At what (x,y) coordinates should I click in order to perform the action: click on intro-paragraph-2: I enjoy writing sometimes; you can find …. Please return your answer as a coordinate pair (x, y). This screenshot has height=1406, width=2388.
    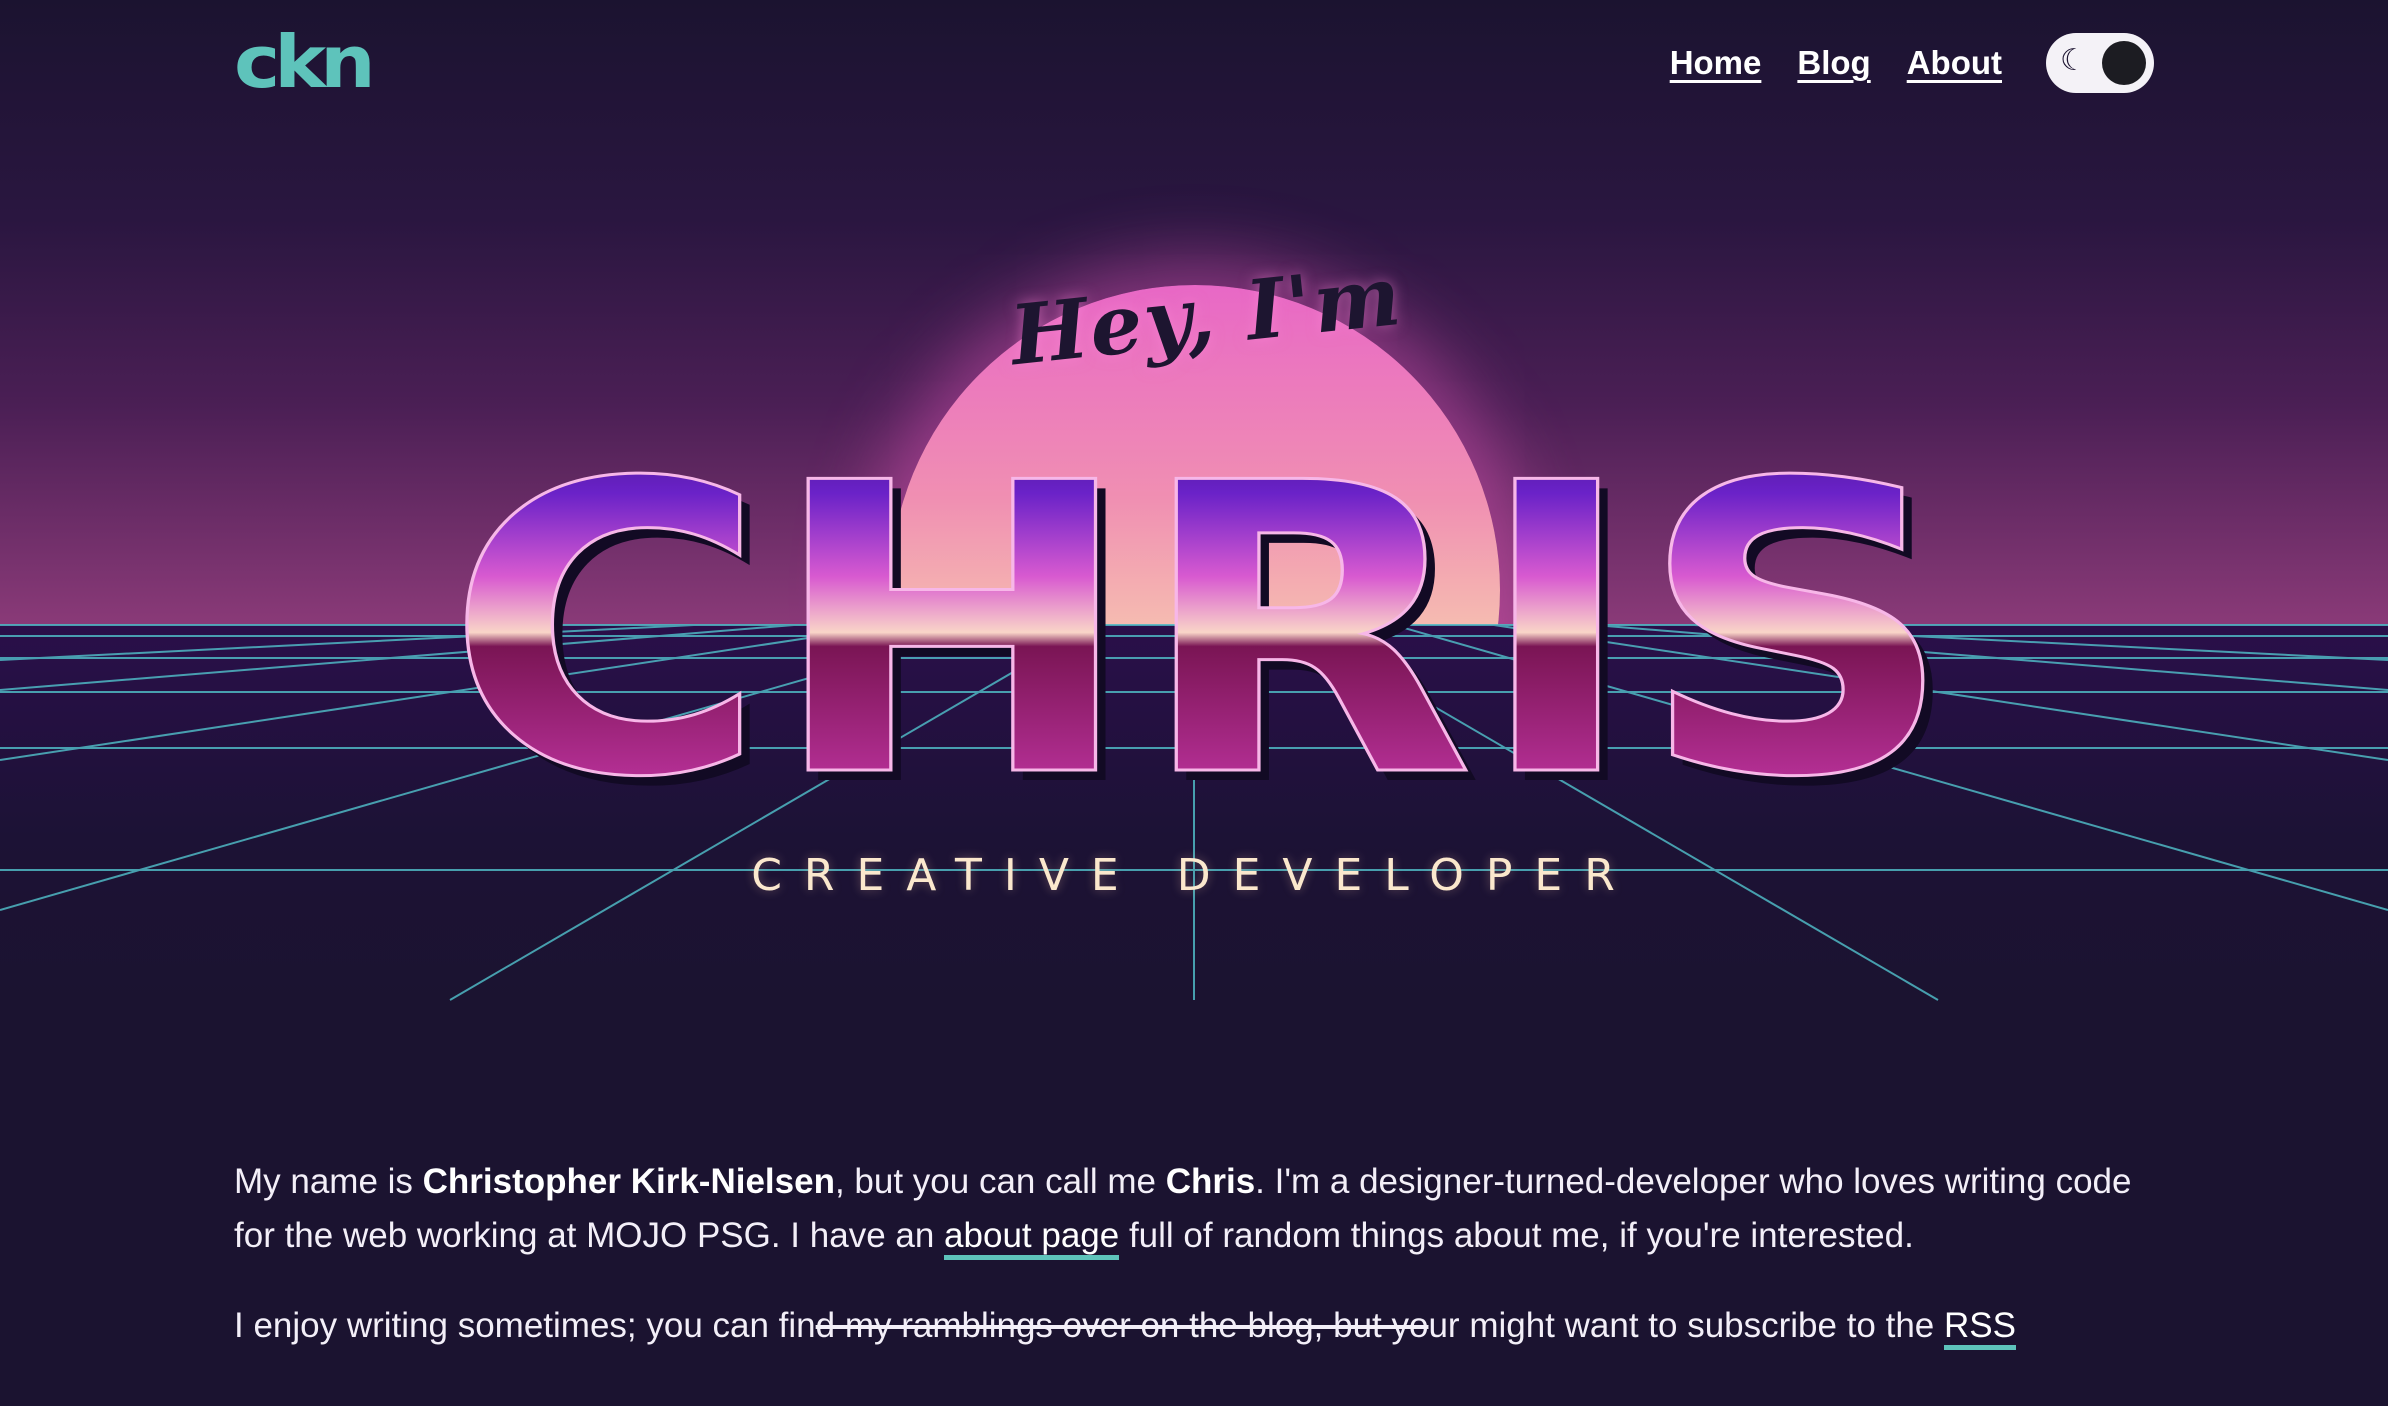
    Looking at the image, I should click on (1194, 1326).